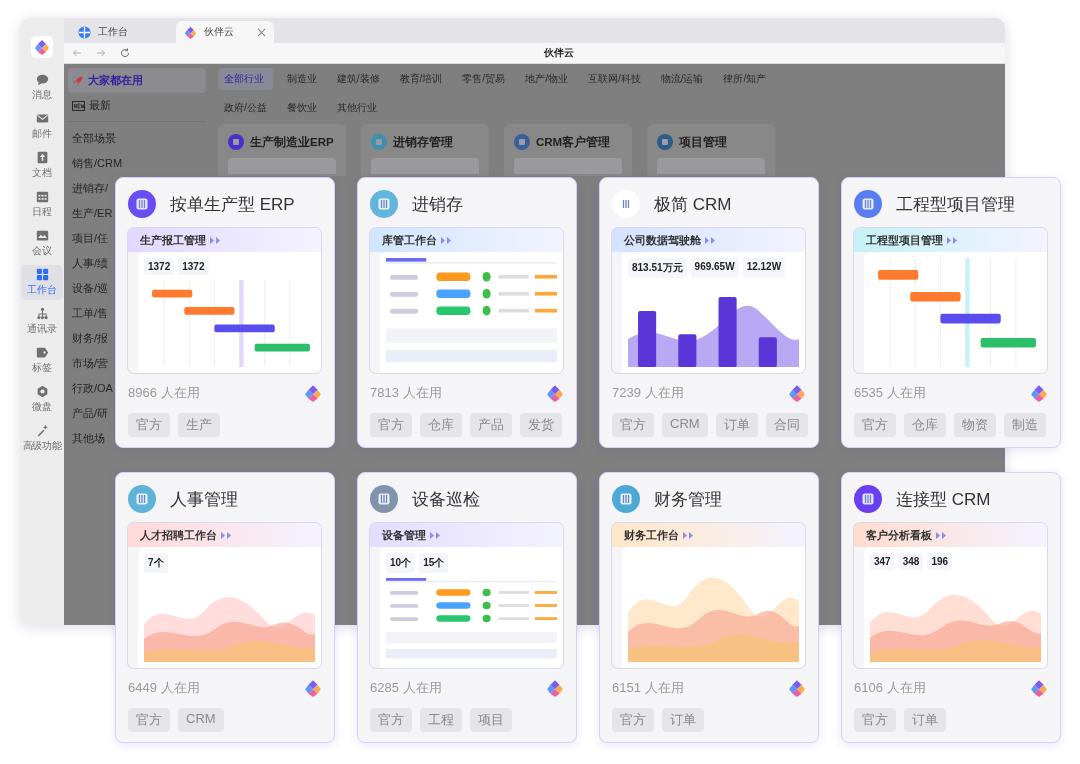  I want to click on industry-tab: 零售/贸易, so click(484, 79).